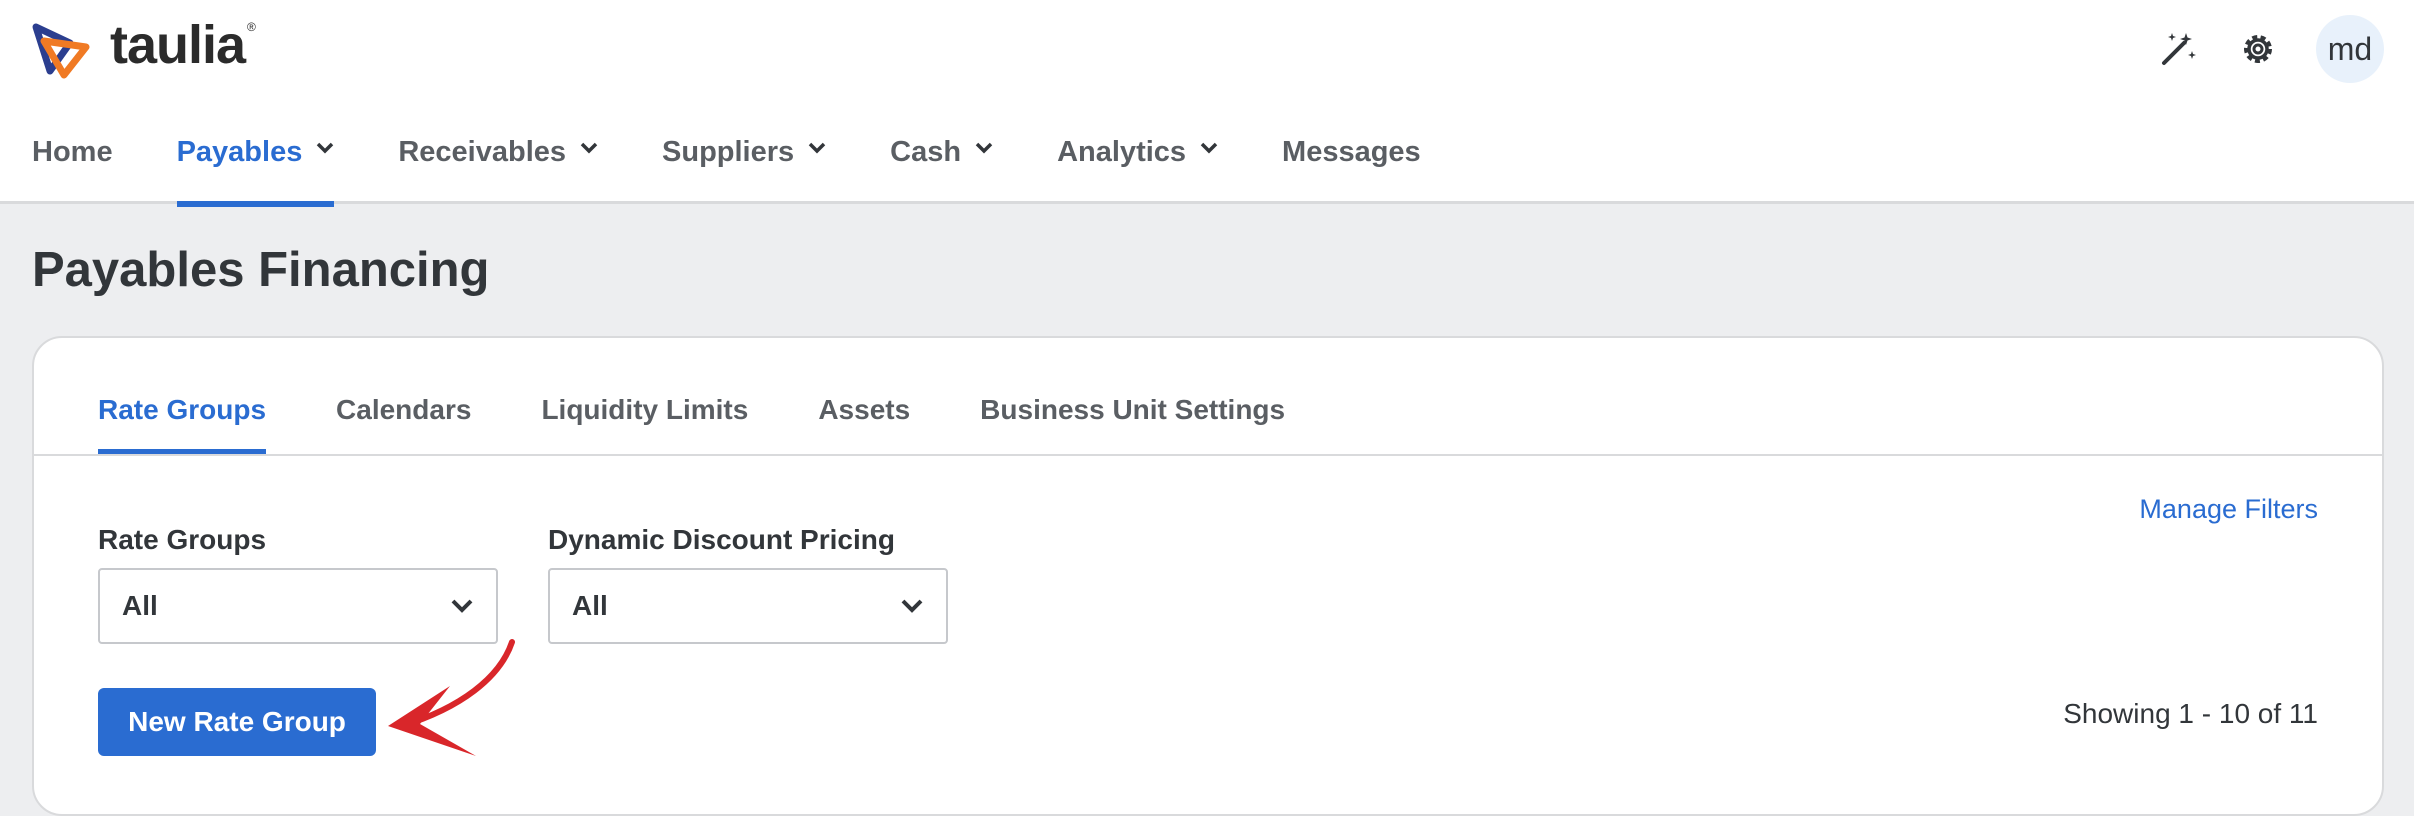  Describe the element at coordinates (1132, 396) in the screenshot. I see `tab-business-unit-settings: Business Unit Settings` at that location.